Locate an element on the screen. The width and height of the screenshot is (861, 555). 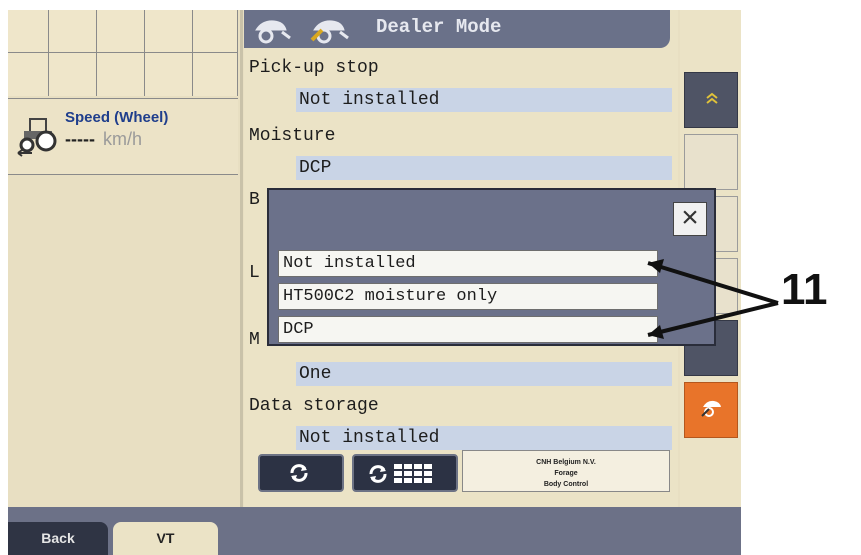
panel-divider is located at coordinates (241, 282).